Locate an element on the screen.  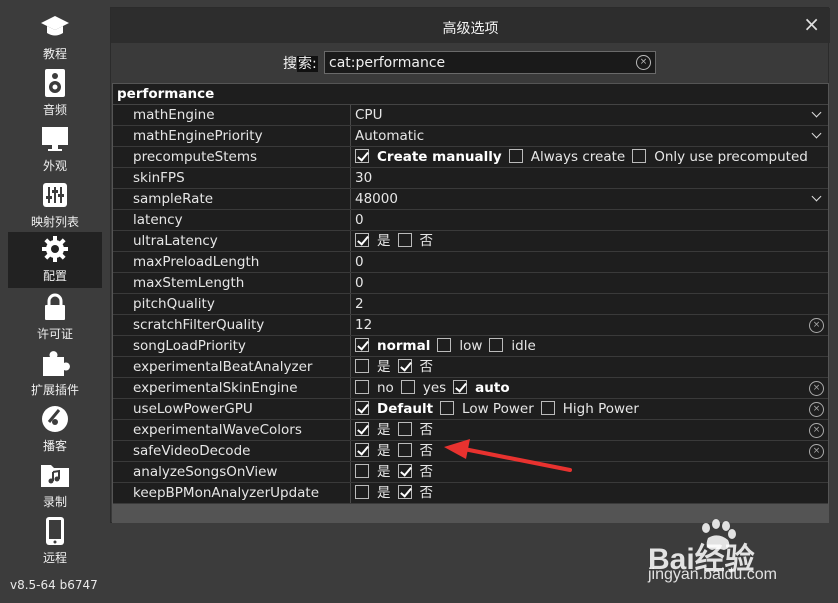
sidebar-item-license: 许可证 is located at coordinates (55, 318).